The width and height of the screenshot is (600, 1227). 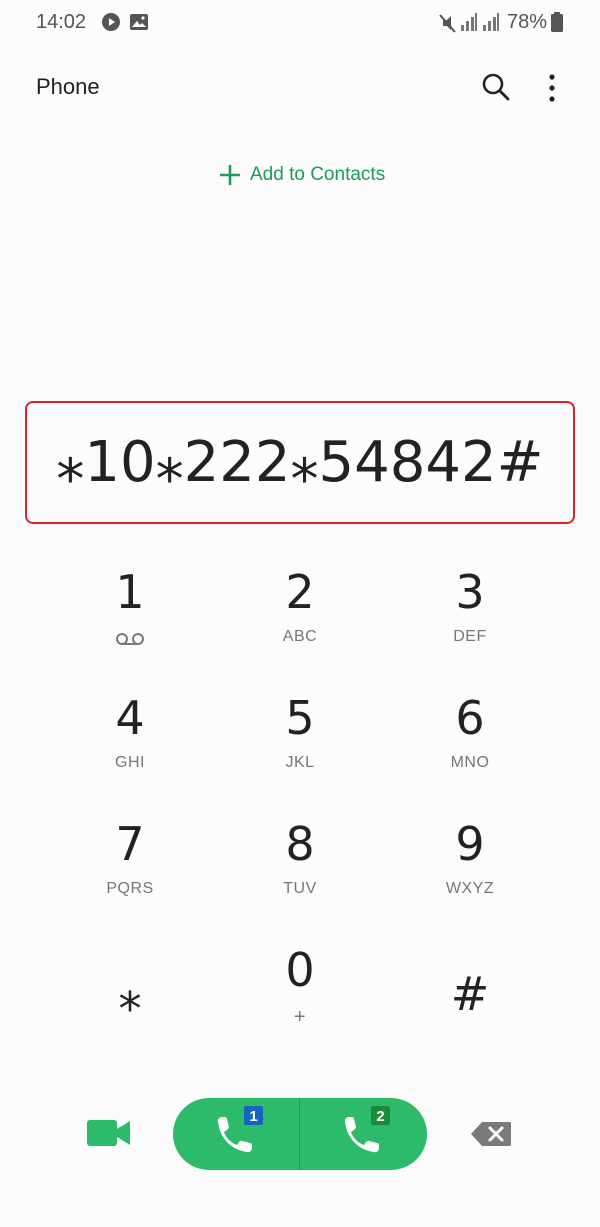 What do you see at coordinates (300, 762) in the screenshot?
I see `key-letters: JKL` at bounding box center [300, 762].